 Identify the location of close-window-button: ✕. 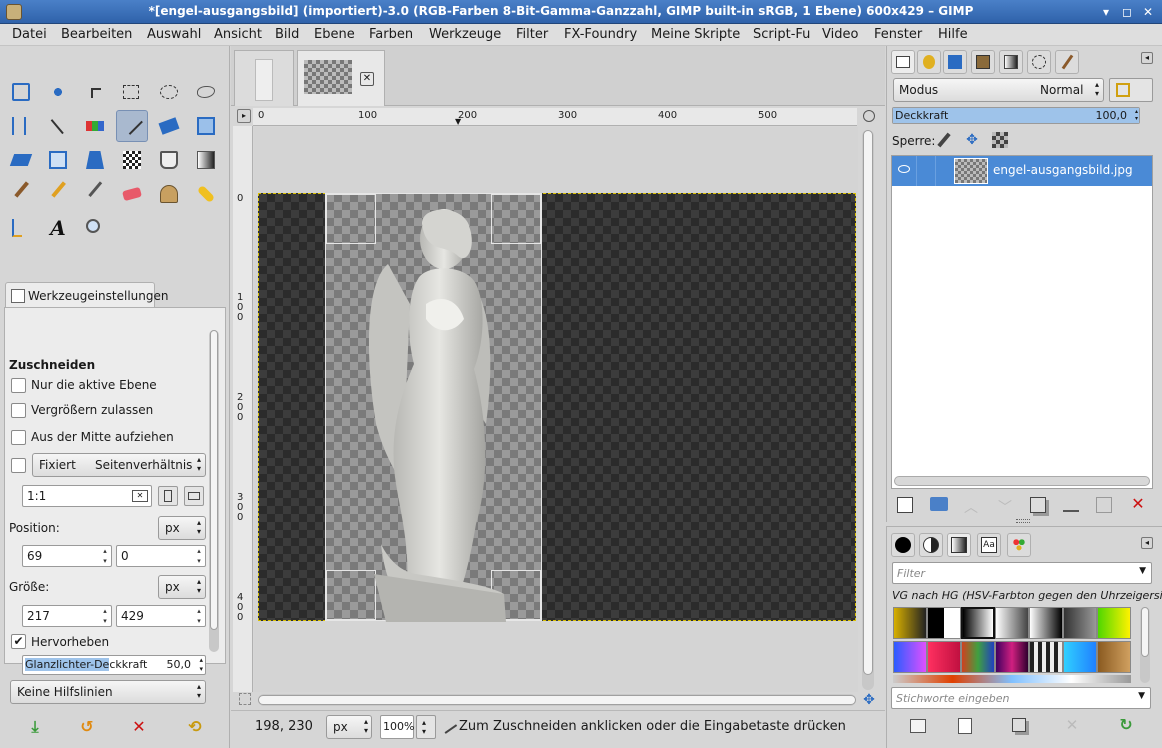
(1148, 12).